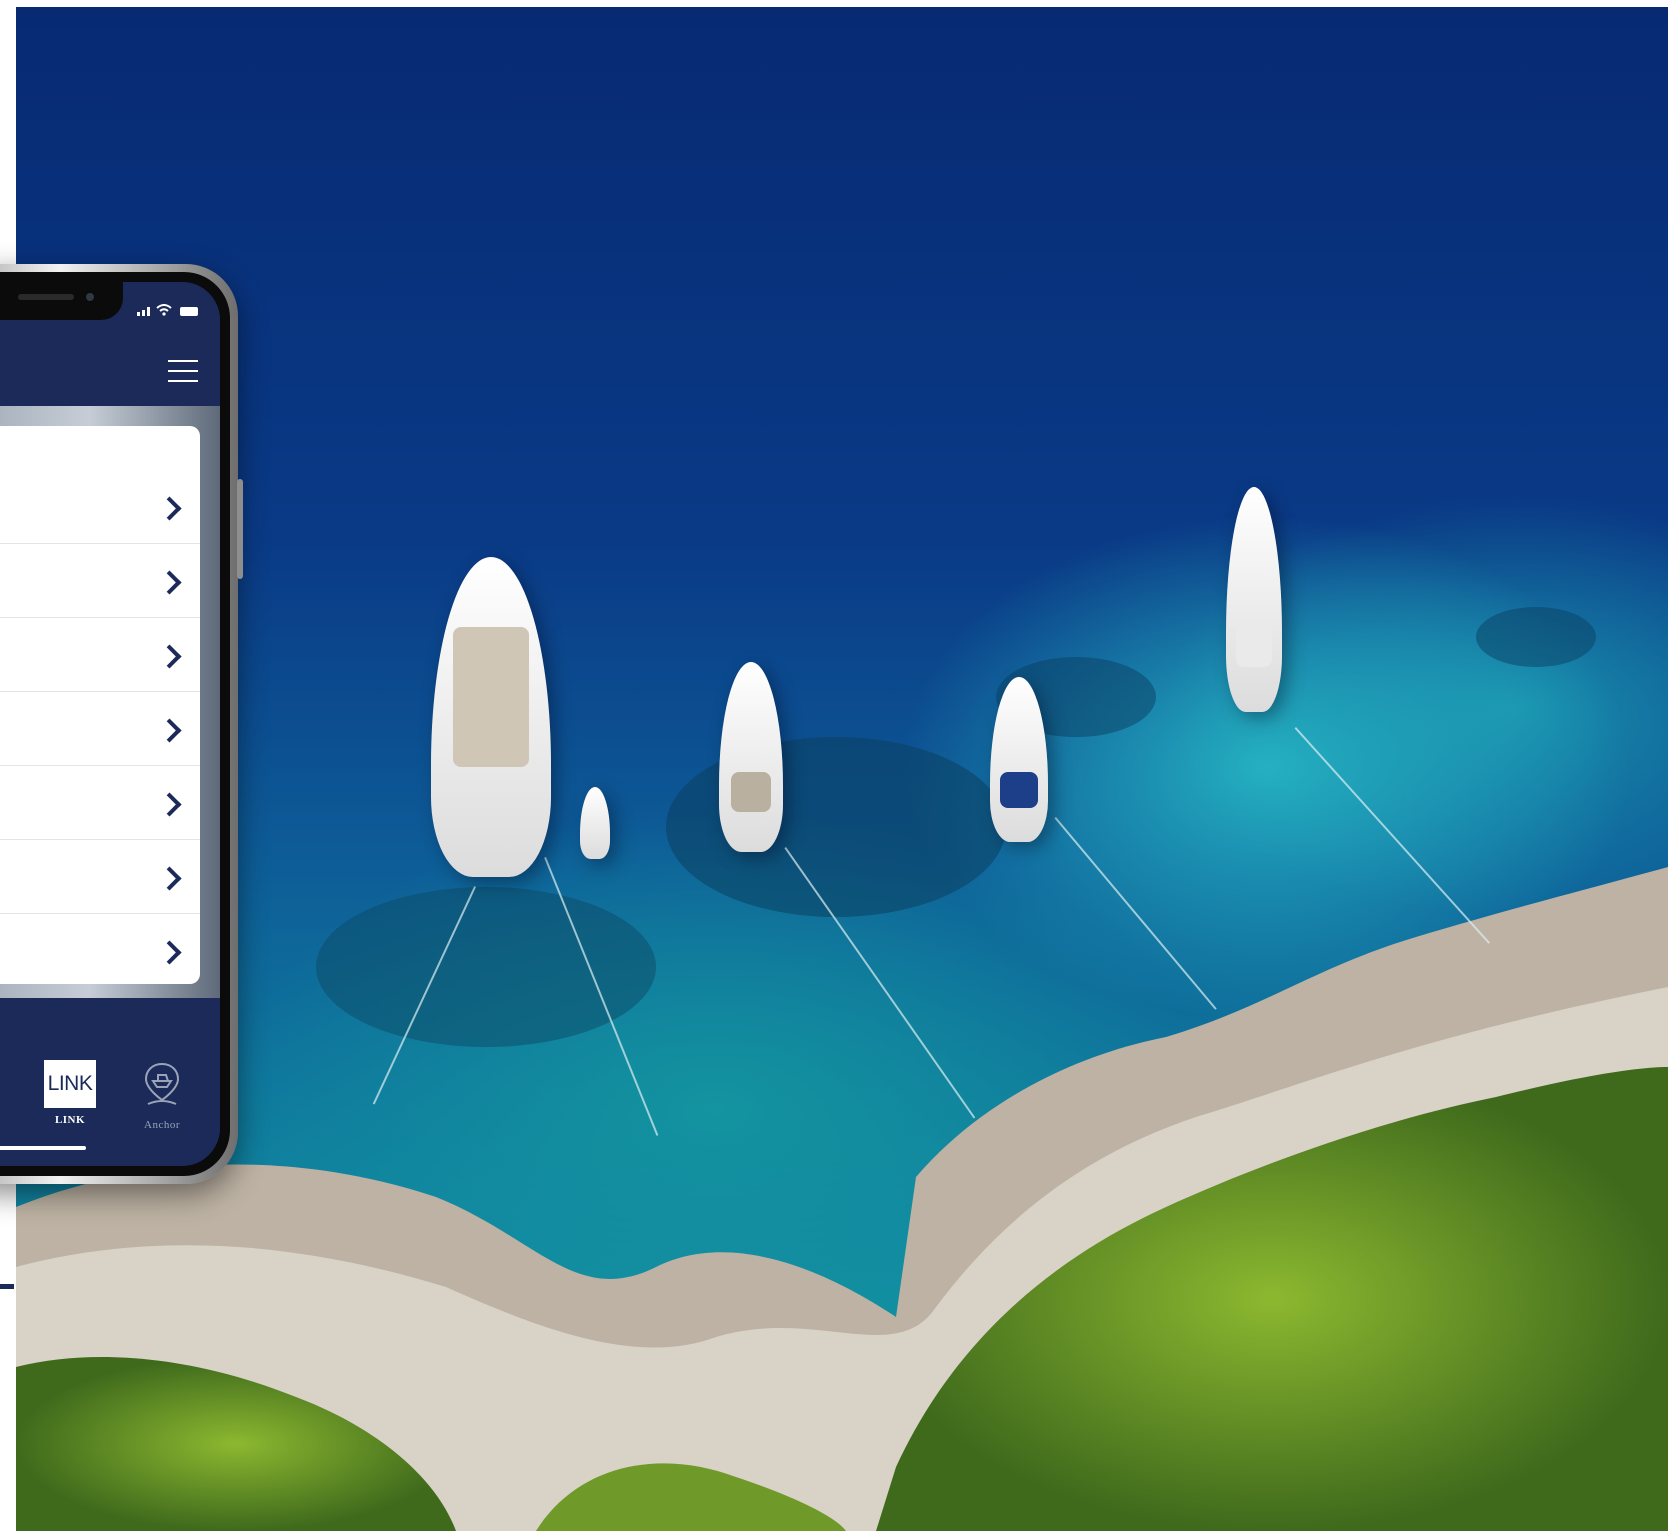 This screenshot has height=1531, width=1668. What do you see at coordinates (164, 310) in the screenshot?
I see `wifi-icon` at bounding box center [164, 310].